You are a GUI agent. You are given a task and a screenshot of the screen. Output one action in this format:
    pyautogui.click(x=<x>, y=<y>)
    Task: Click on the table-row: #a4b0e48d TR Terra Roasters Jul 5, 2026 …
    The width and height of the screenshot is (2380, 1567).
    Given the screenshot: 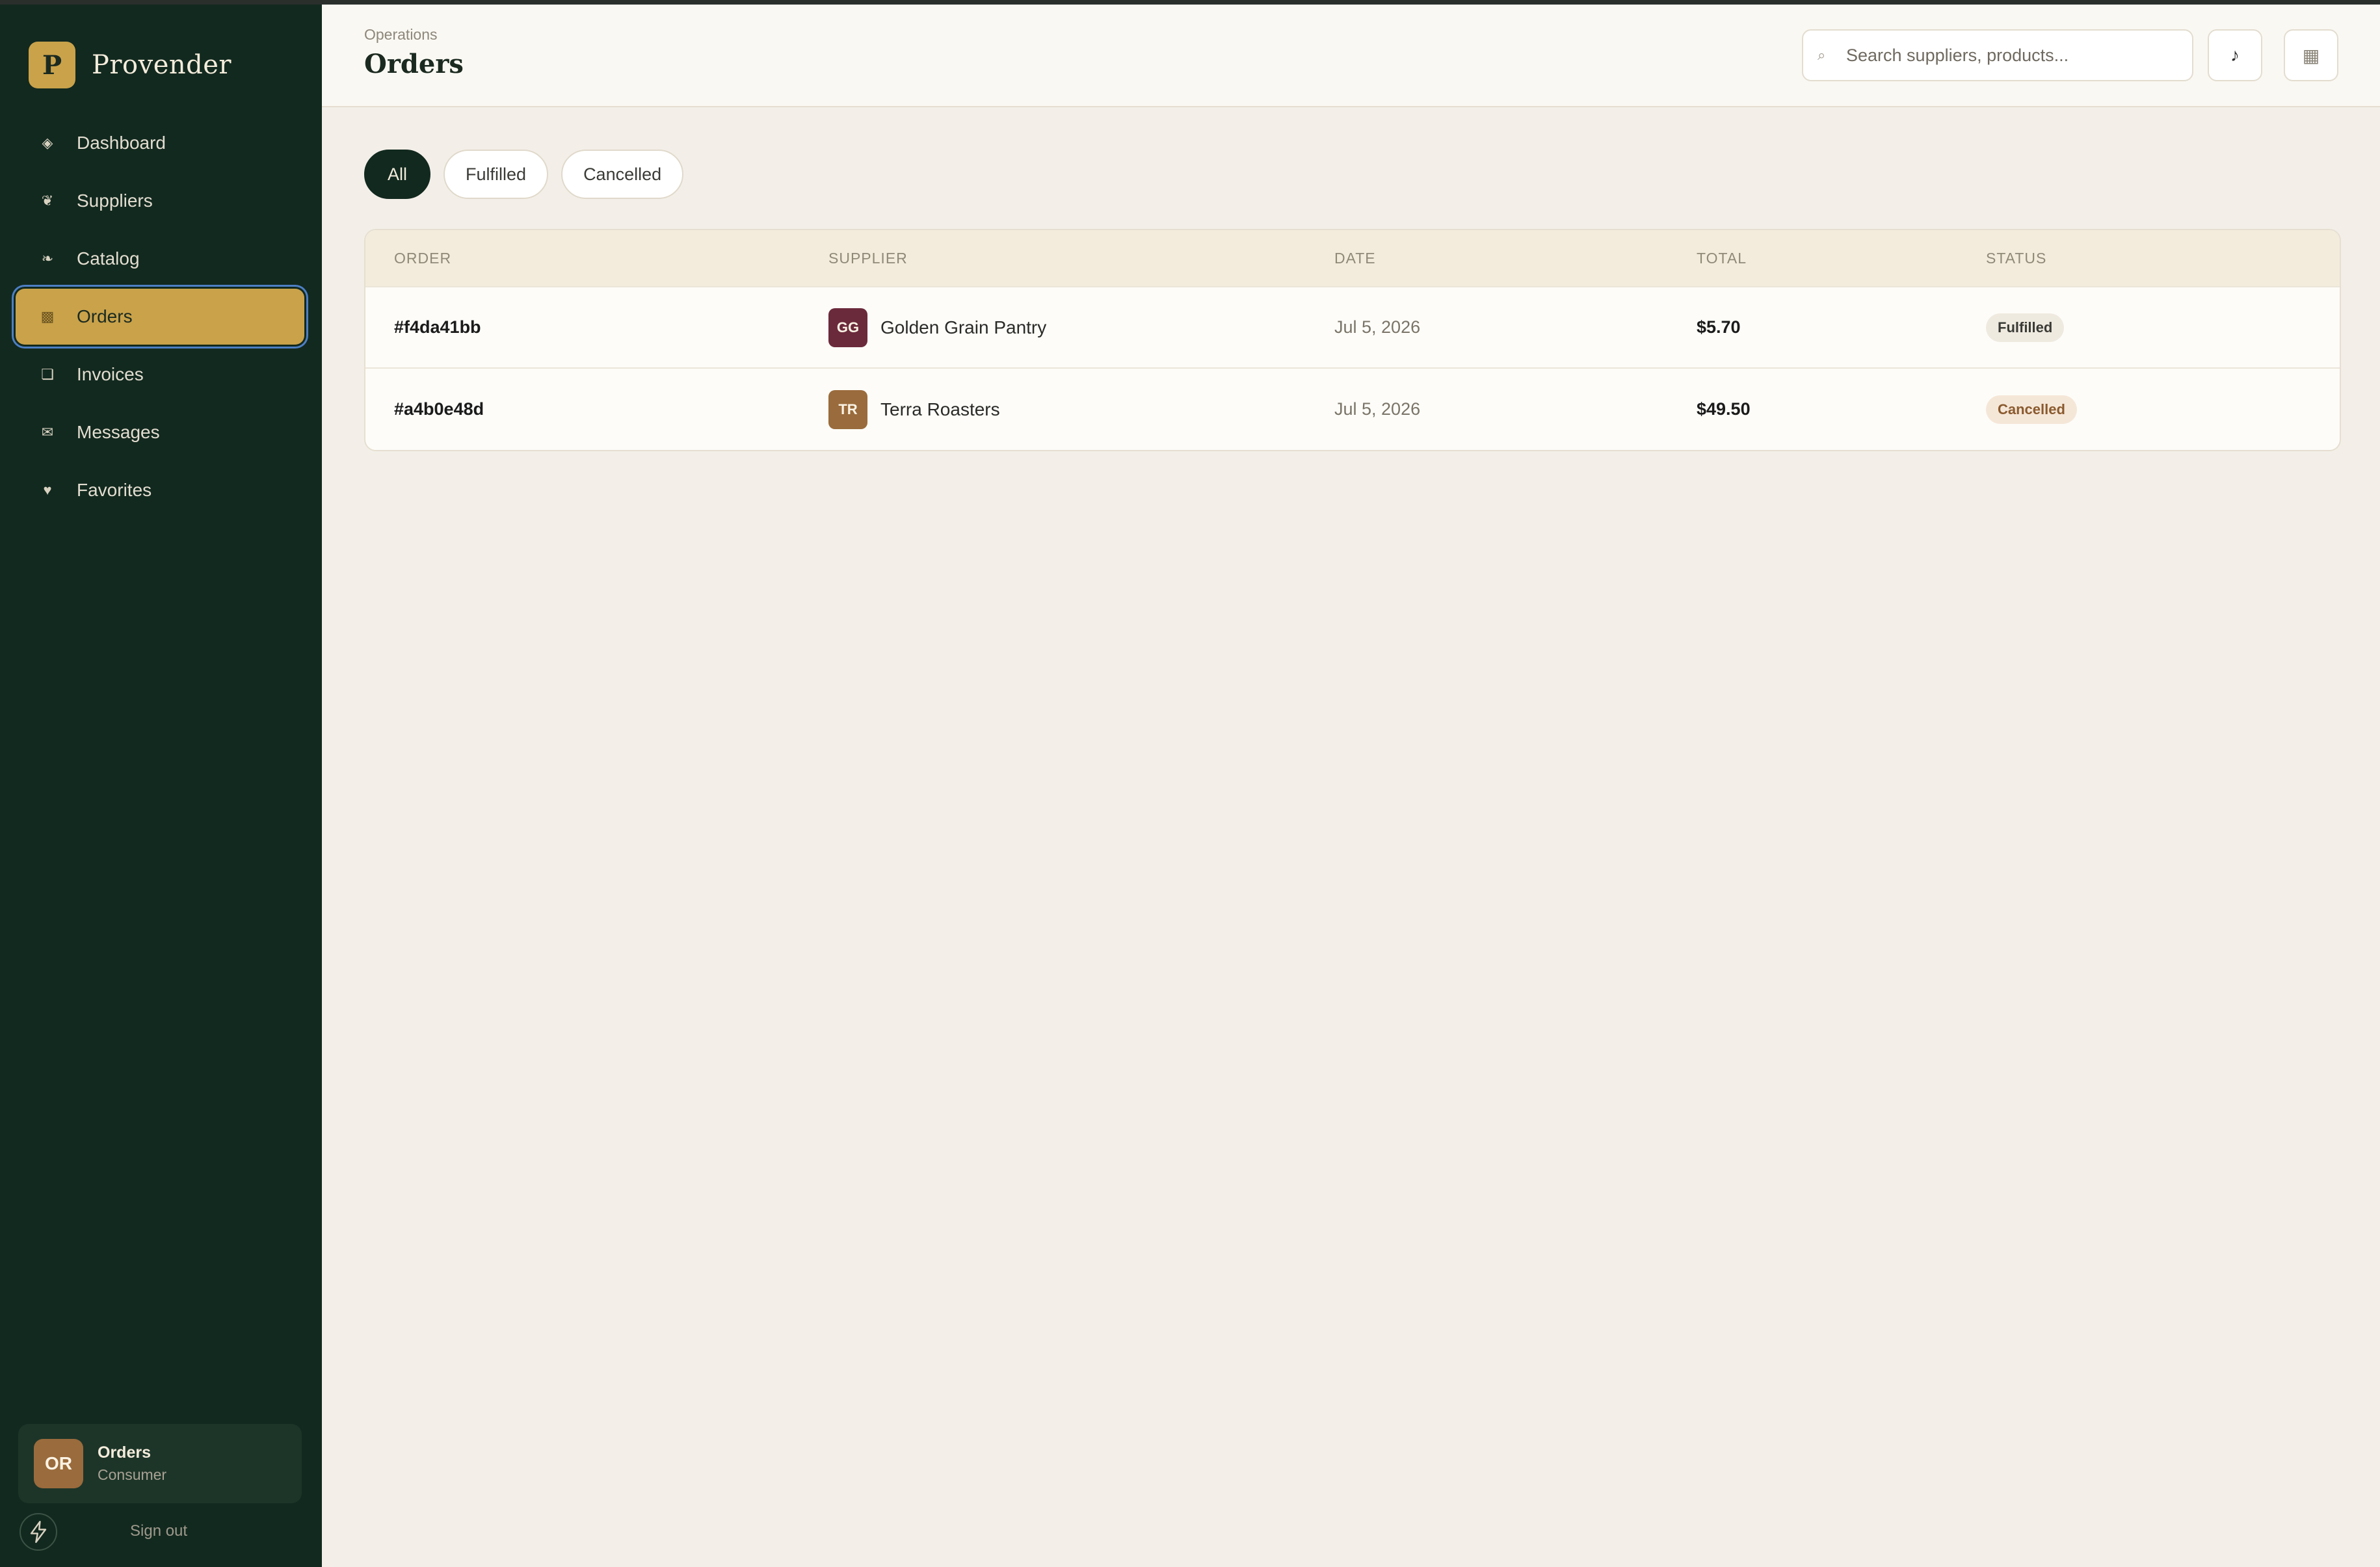 What is the action you would take?
    pyautogui.click(x=1352, y=409)
    